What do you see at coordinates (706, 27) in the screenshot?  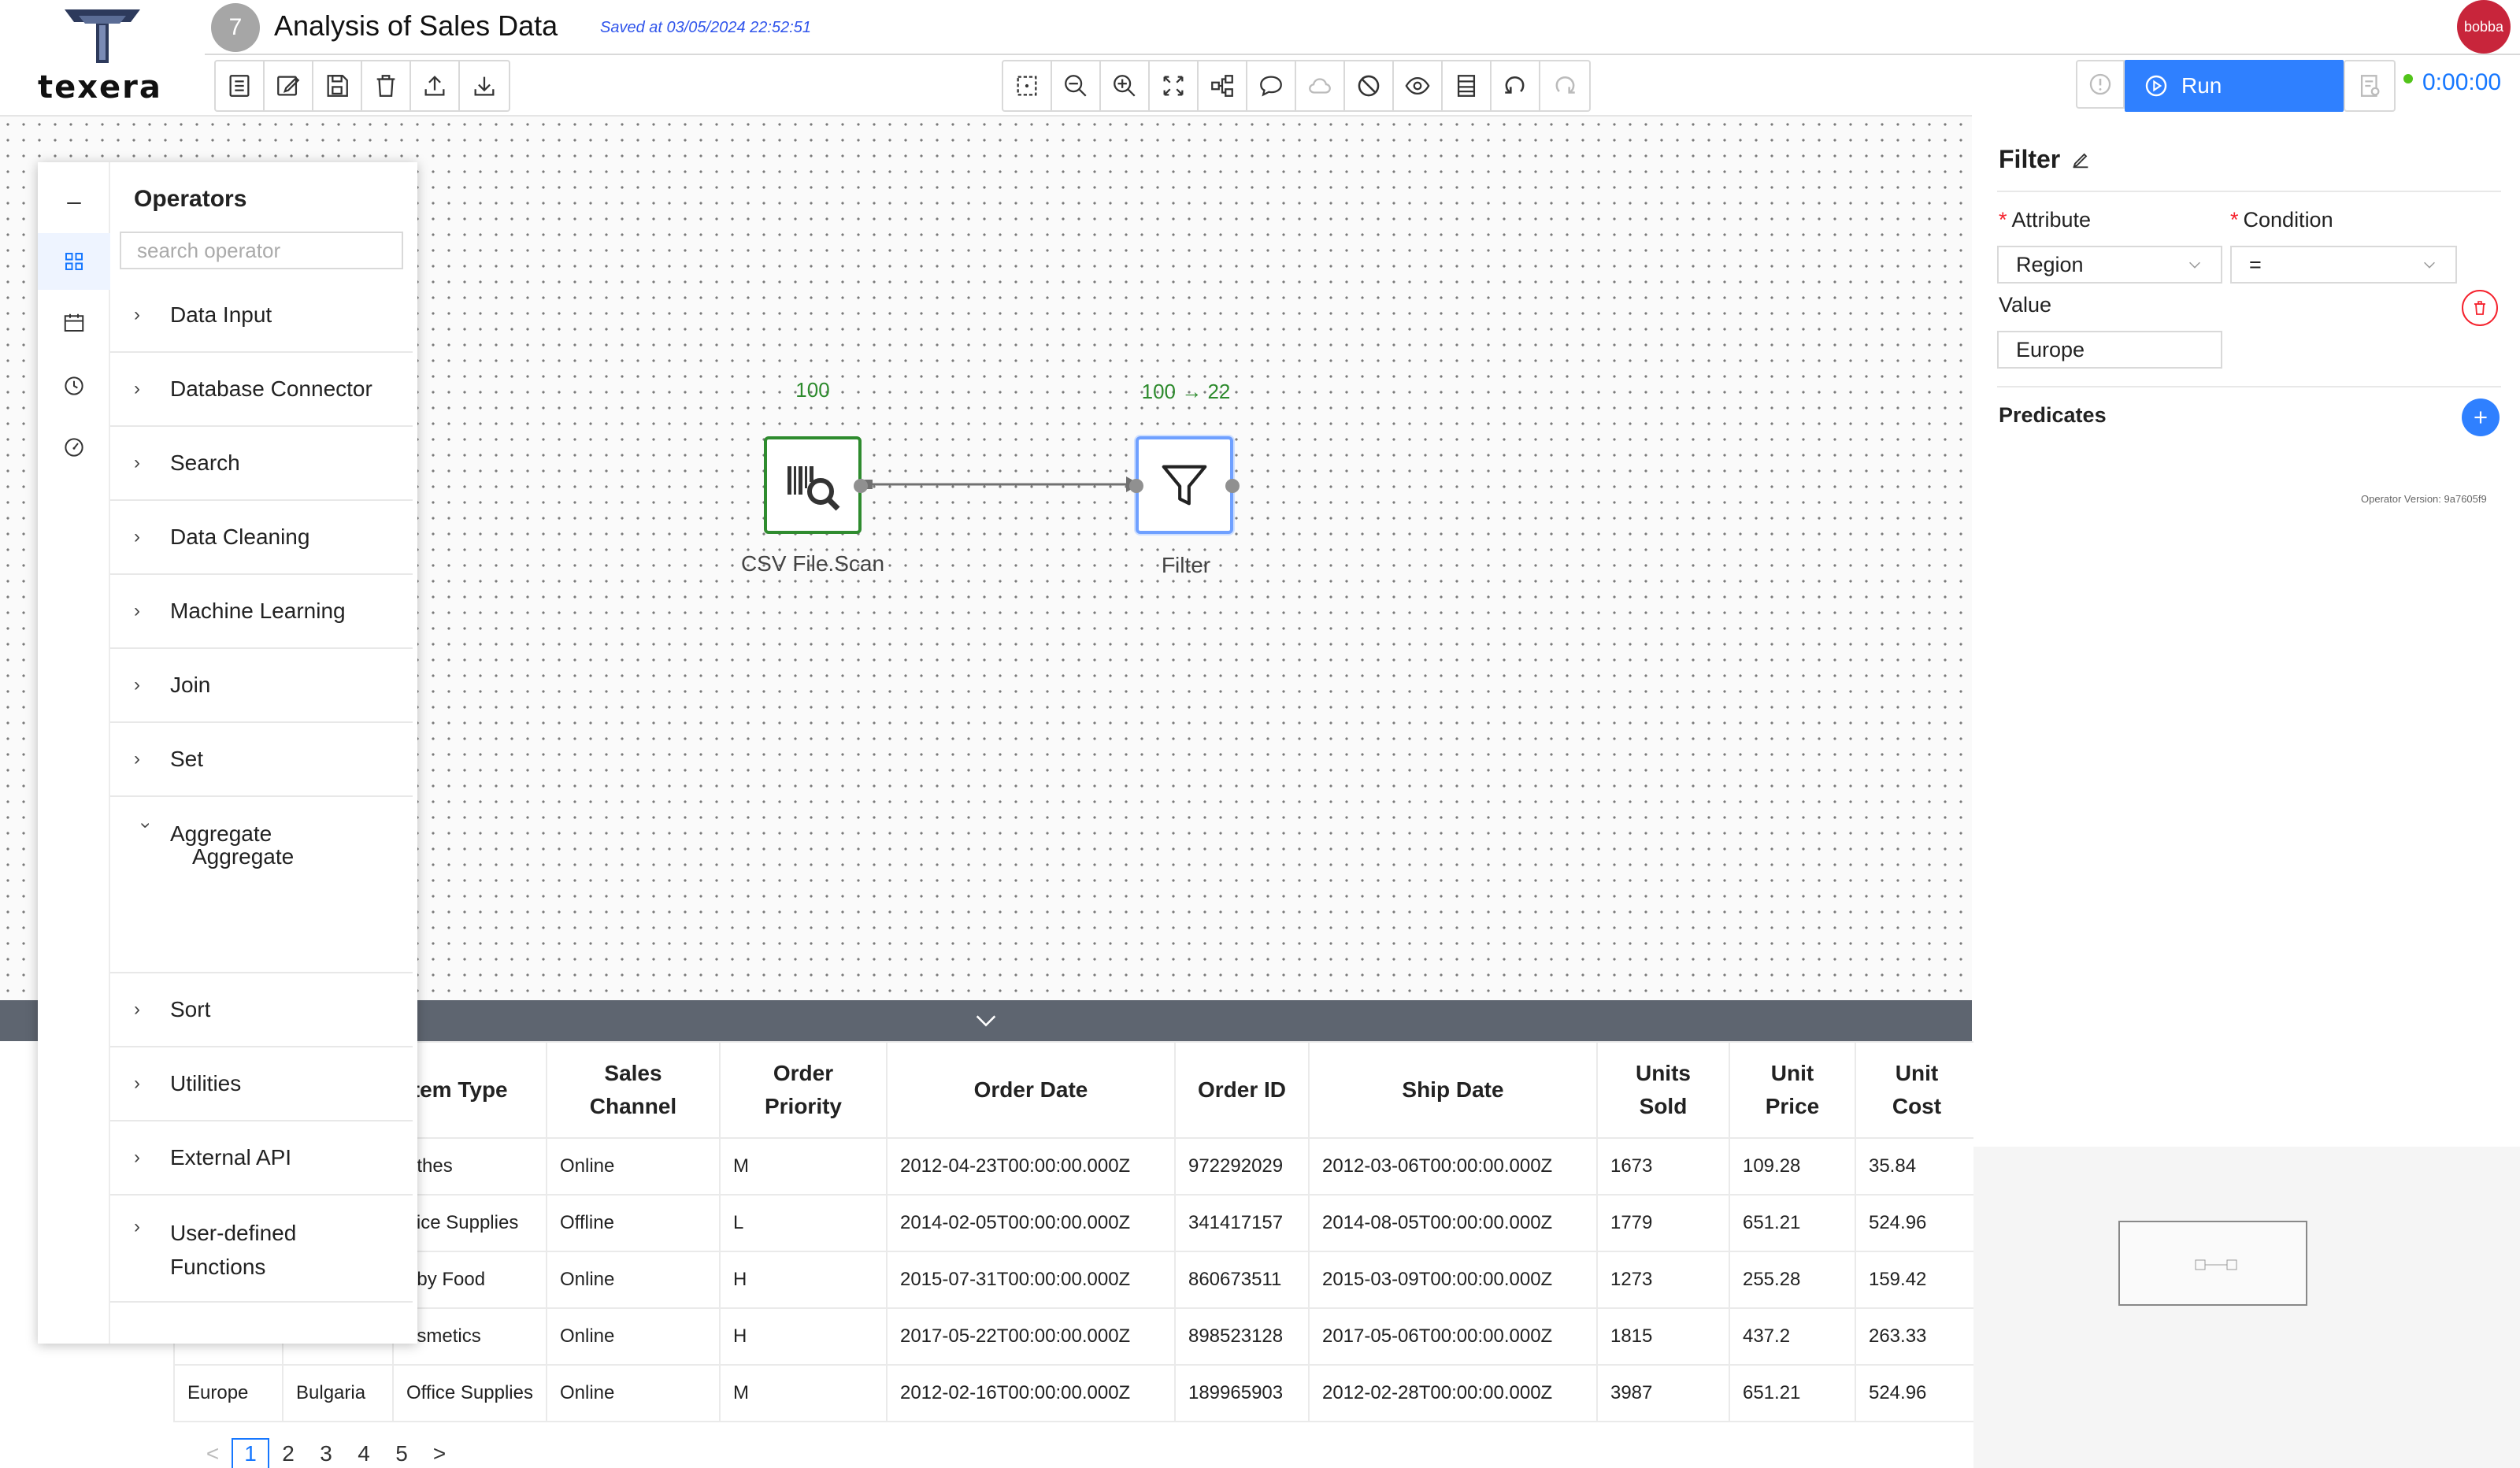 I see `saved-status: Saved at 03/05/2024 22:52:51` at bounding box center [706, 27].